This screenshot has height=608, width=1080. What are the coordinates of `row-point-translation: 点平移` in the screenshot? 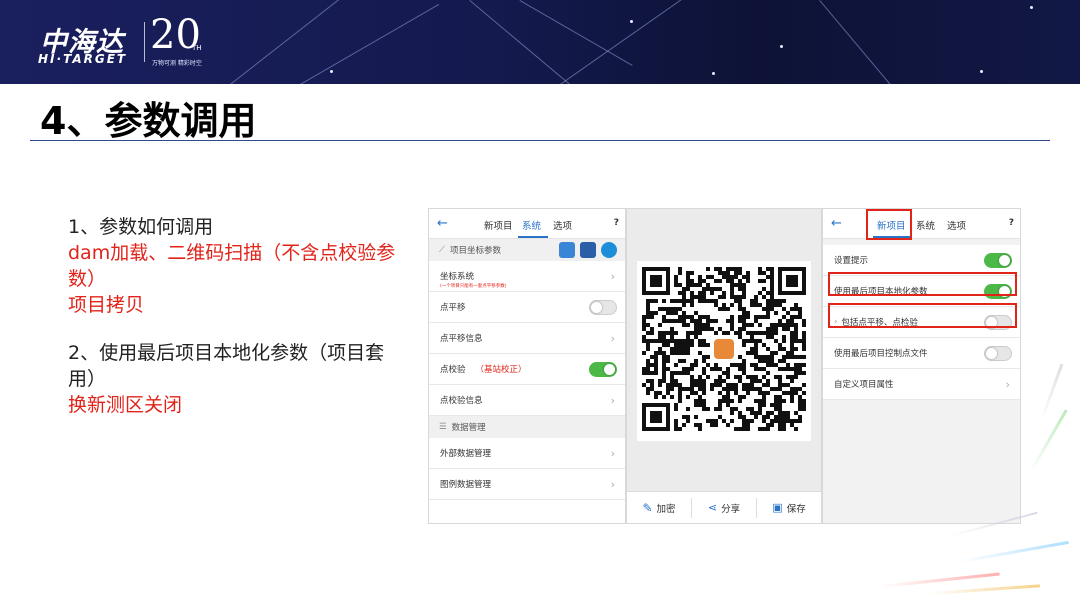 It's located at (527, 307).